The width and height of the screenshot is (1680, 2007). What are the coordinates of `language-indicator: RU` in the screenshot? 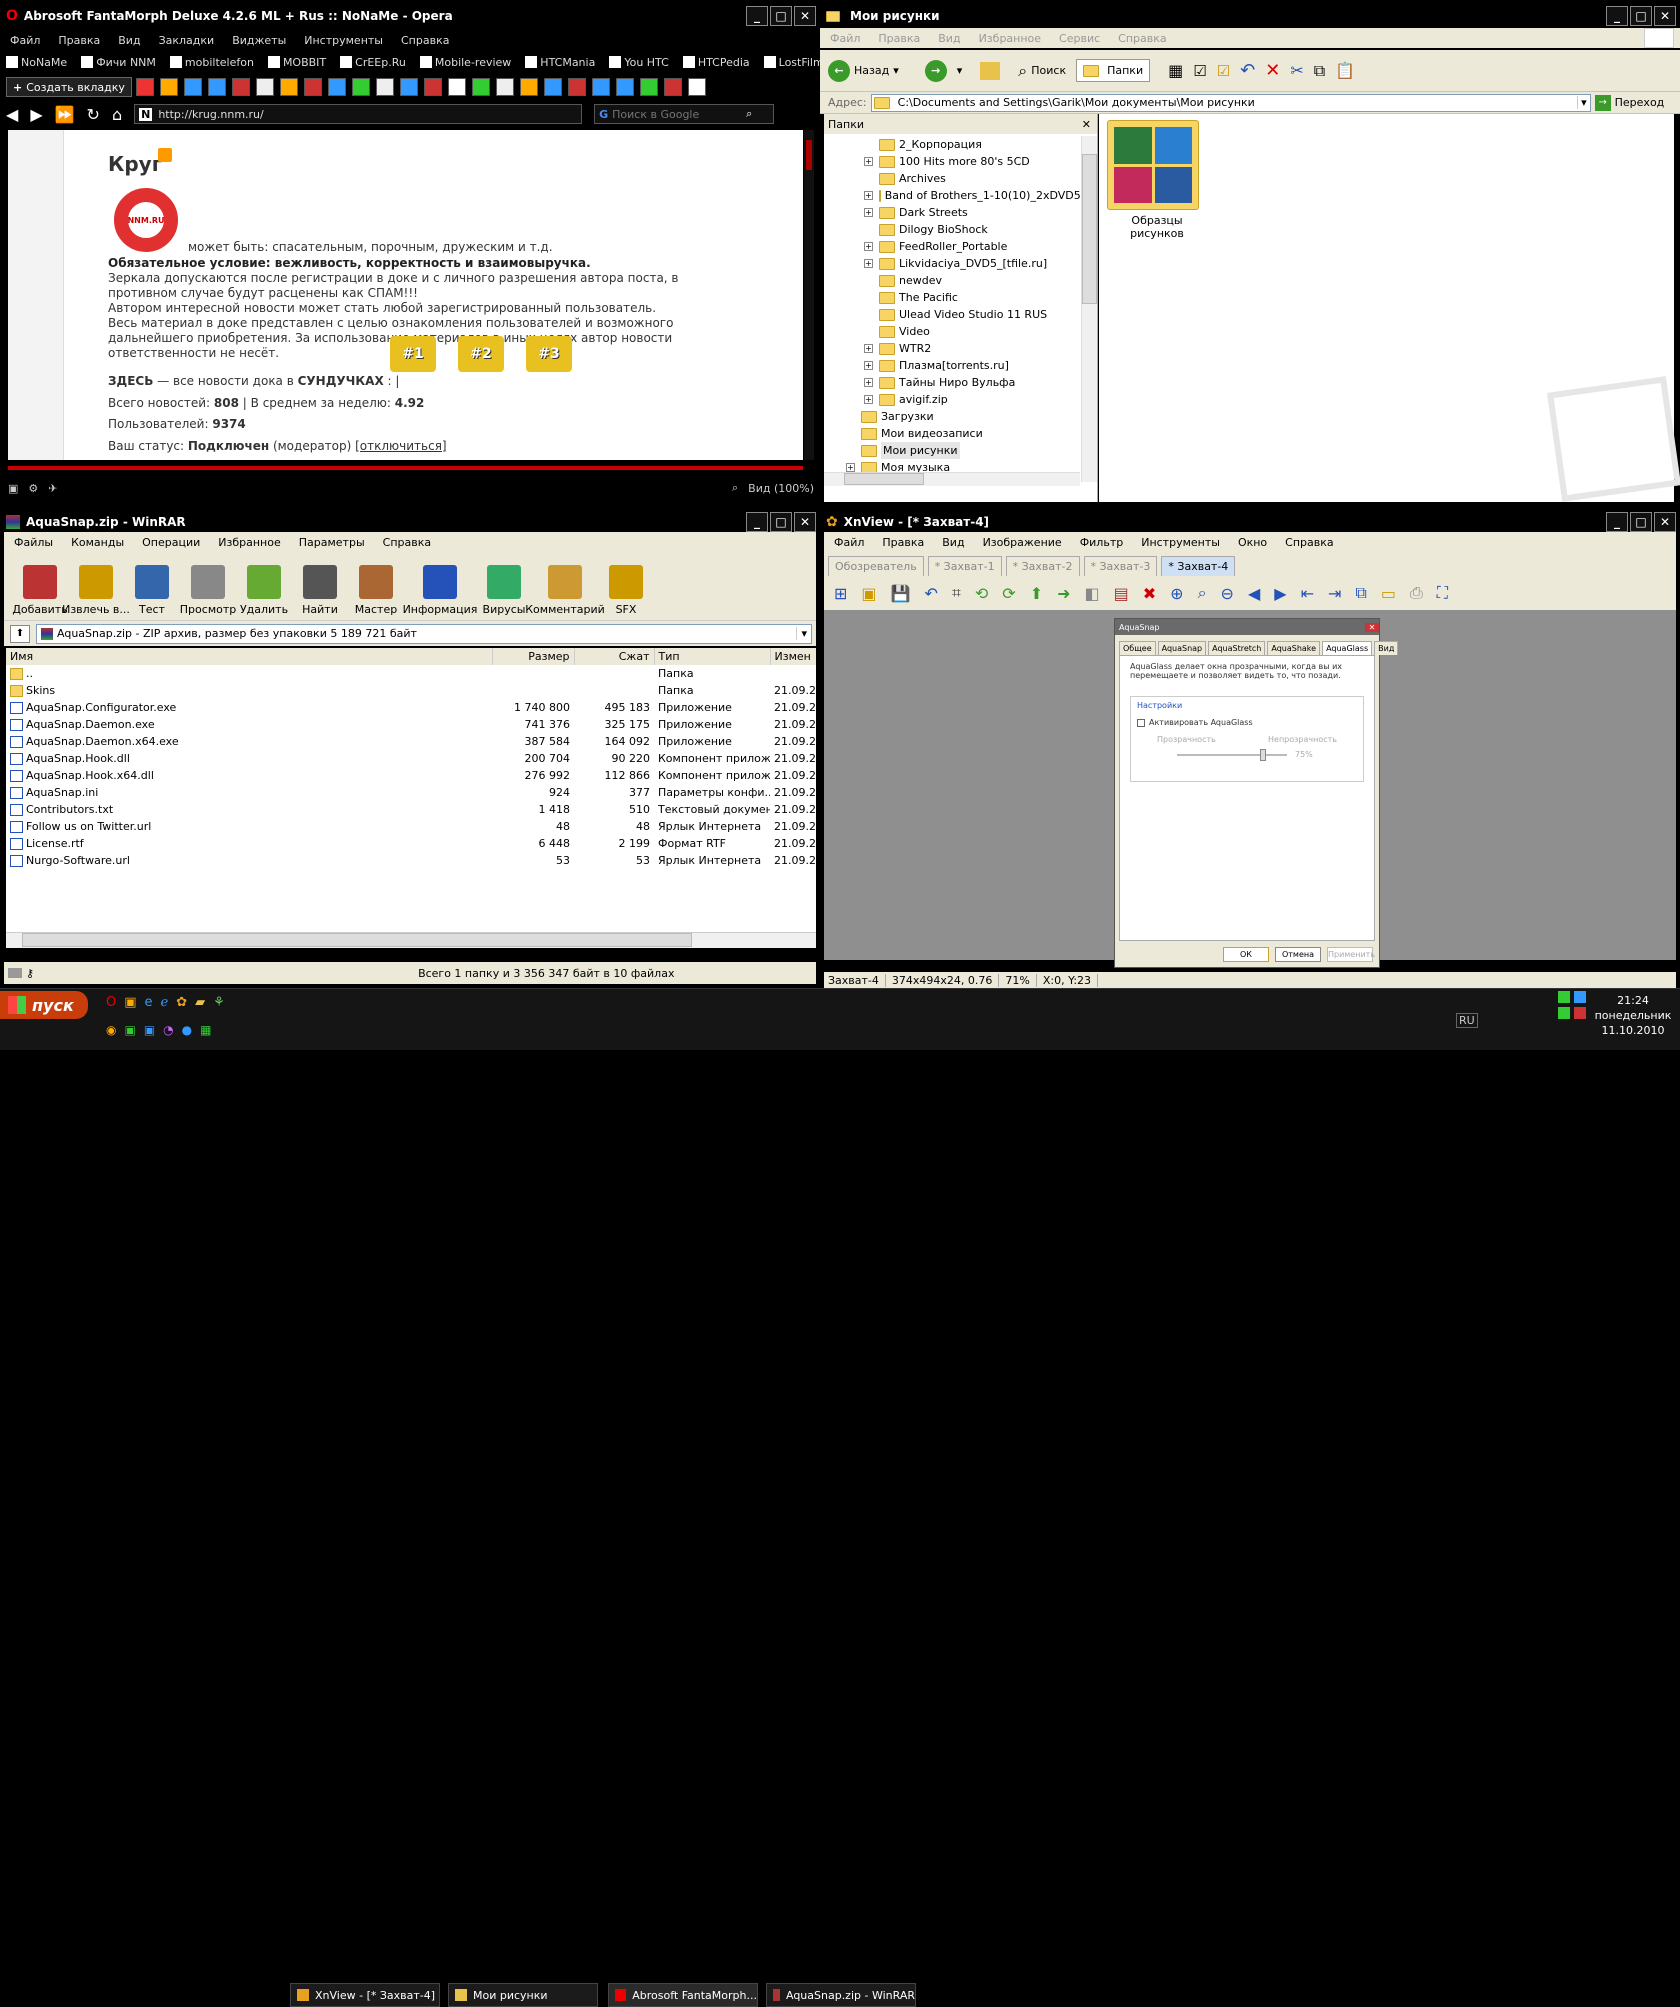 It's located at (1467, 1020).